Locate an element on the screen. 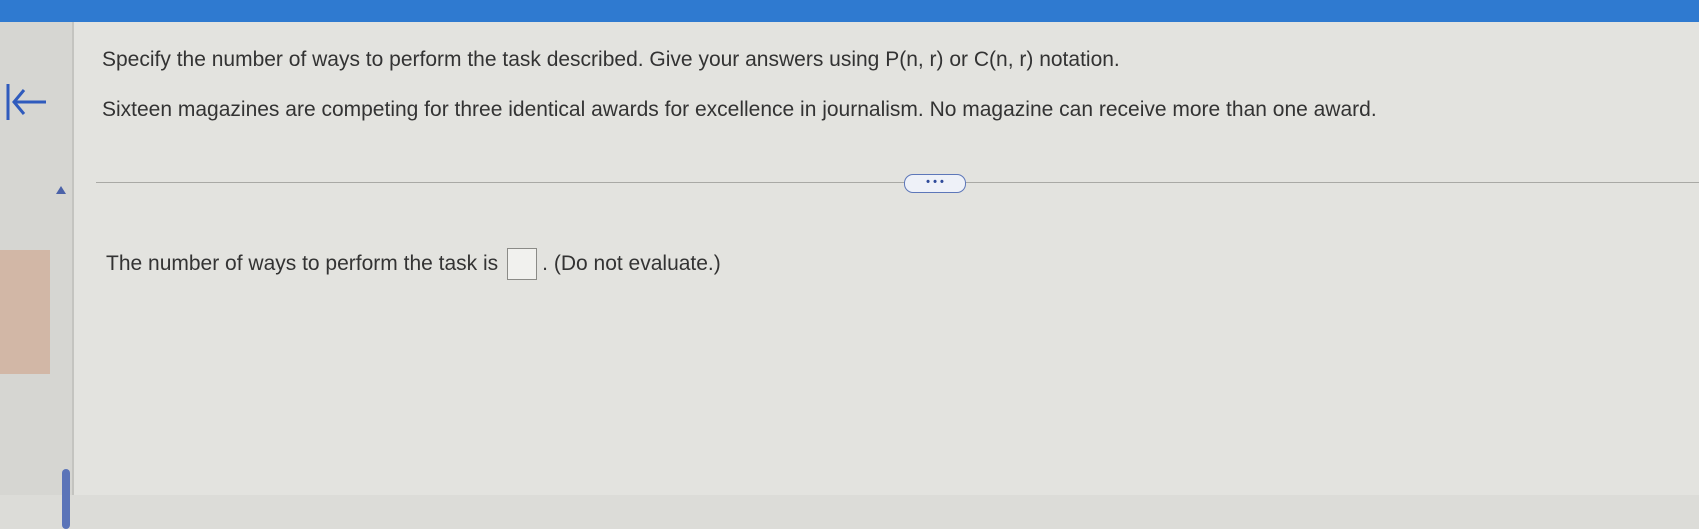  scrollbar-thumb is located at coordinates (66, 499).